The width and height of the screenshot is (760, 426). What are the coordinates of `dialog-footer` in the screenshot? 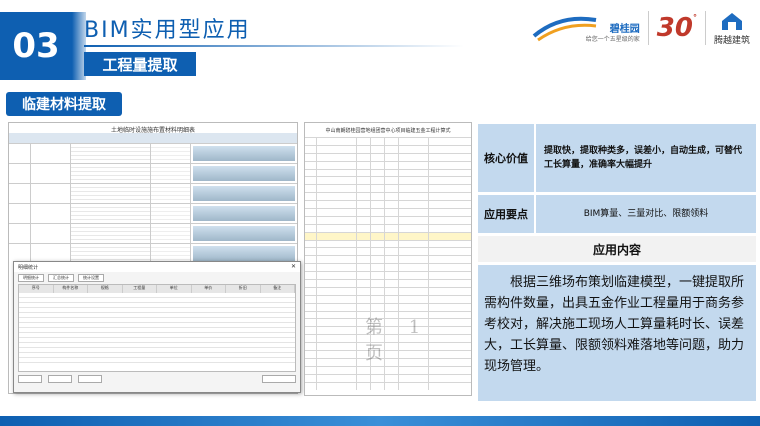 It's located at (157, 379).